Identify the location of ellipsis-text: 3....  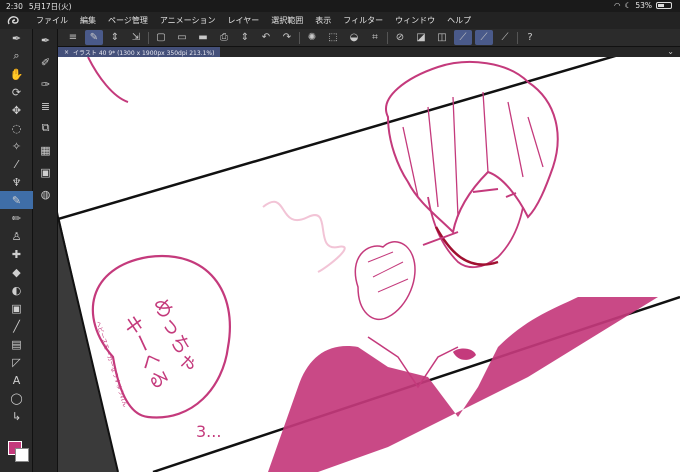
(208, 431).